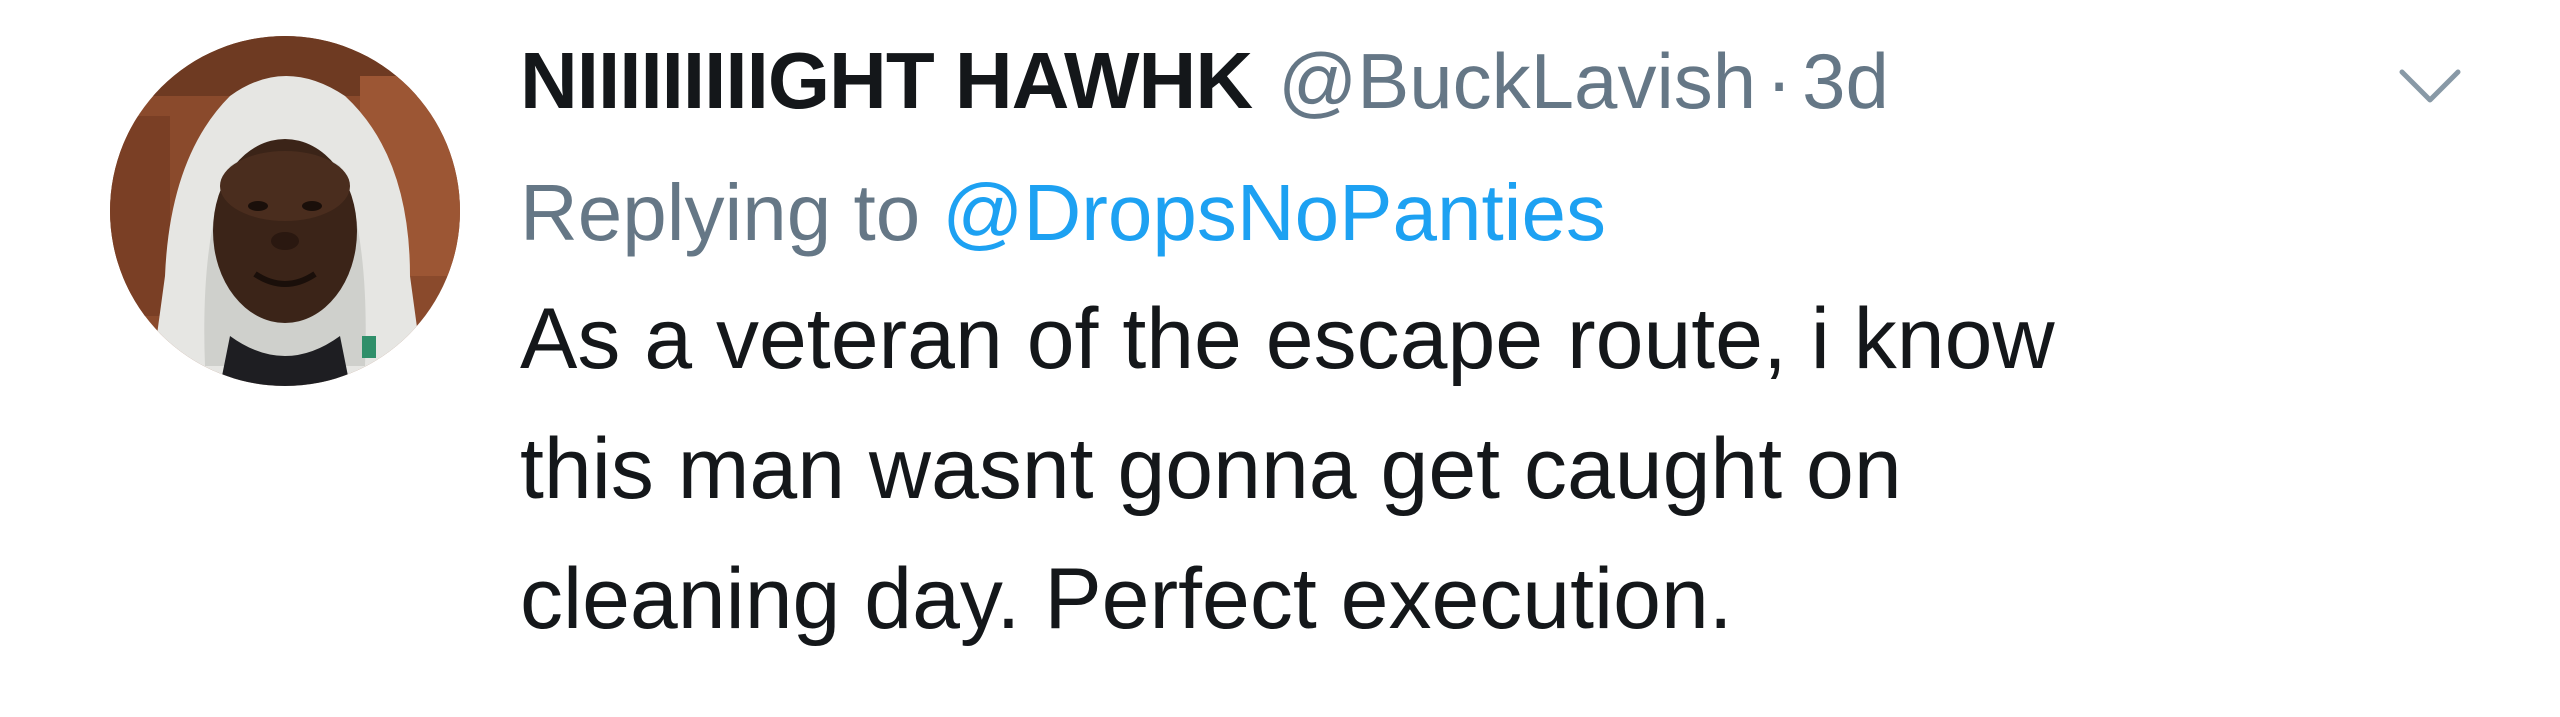 This screenshot has height=717, width=2560. Describe the element at coordinates (2430, 86) in the screenshot. I see `chevron-down-icon` at that location.